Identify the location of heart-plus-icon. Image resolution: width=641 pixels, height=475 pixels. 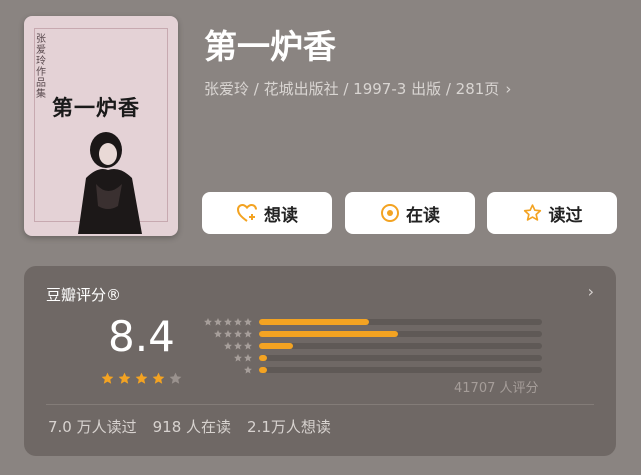
(246, 212).